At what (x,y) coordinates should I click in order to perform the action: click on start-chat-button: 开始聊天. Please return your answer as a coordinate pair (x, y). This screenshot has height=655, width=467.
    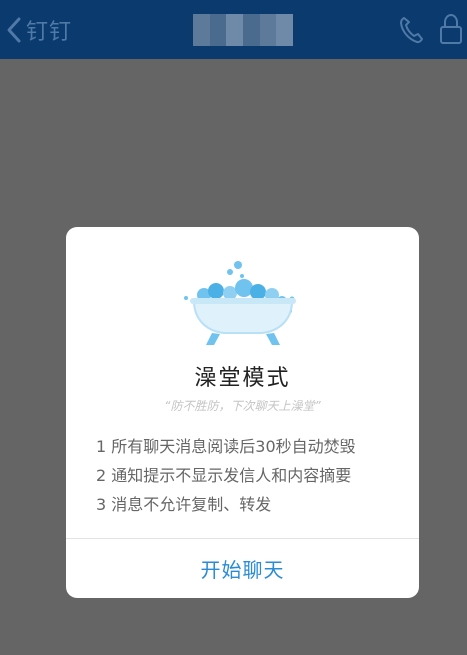
    Looking at the image, I should click on (242, 568).